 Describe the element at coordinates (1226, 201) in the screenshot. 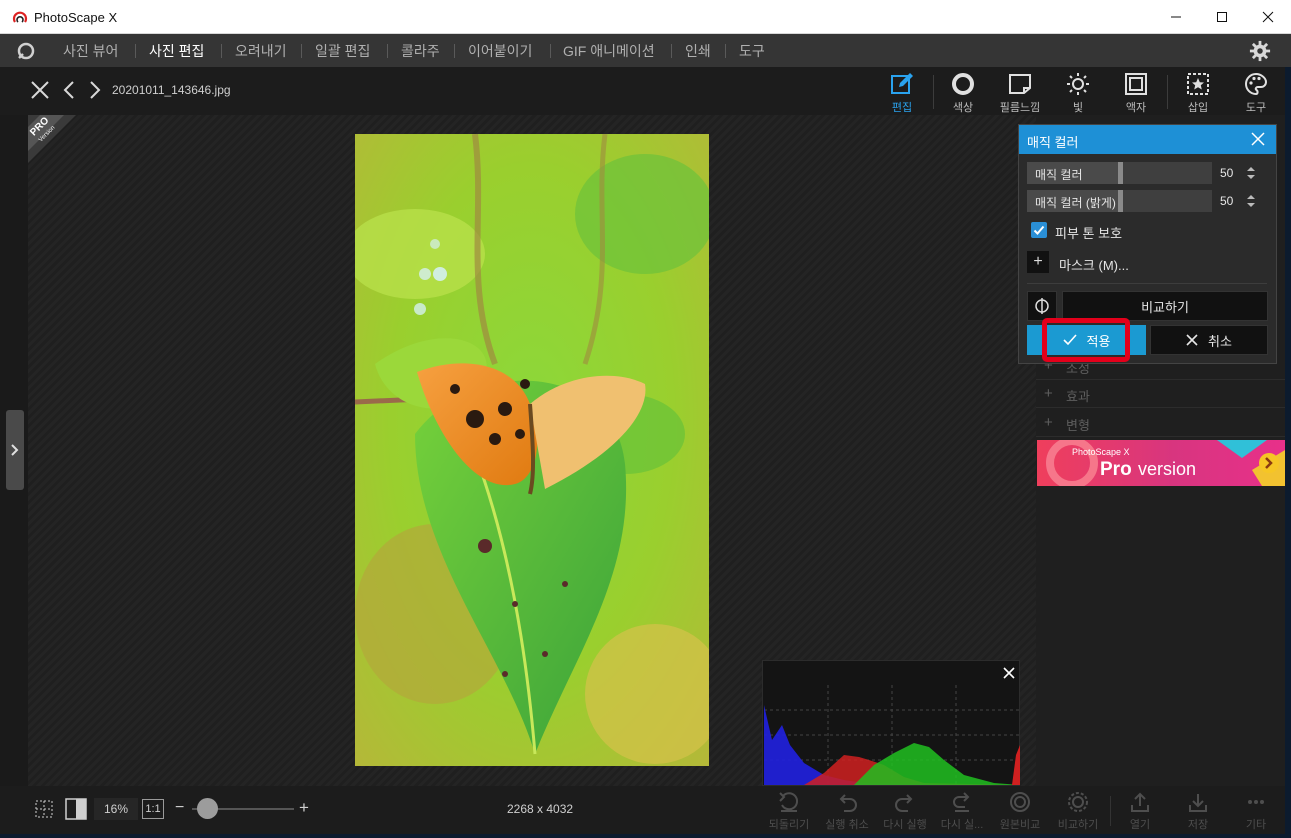

I see `magic-color-bright-value: 50` at that location.